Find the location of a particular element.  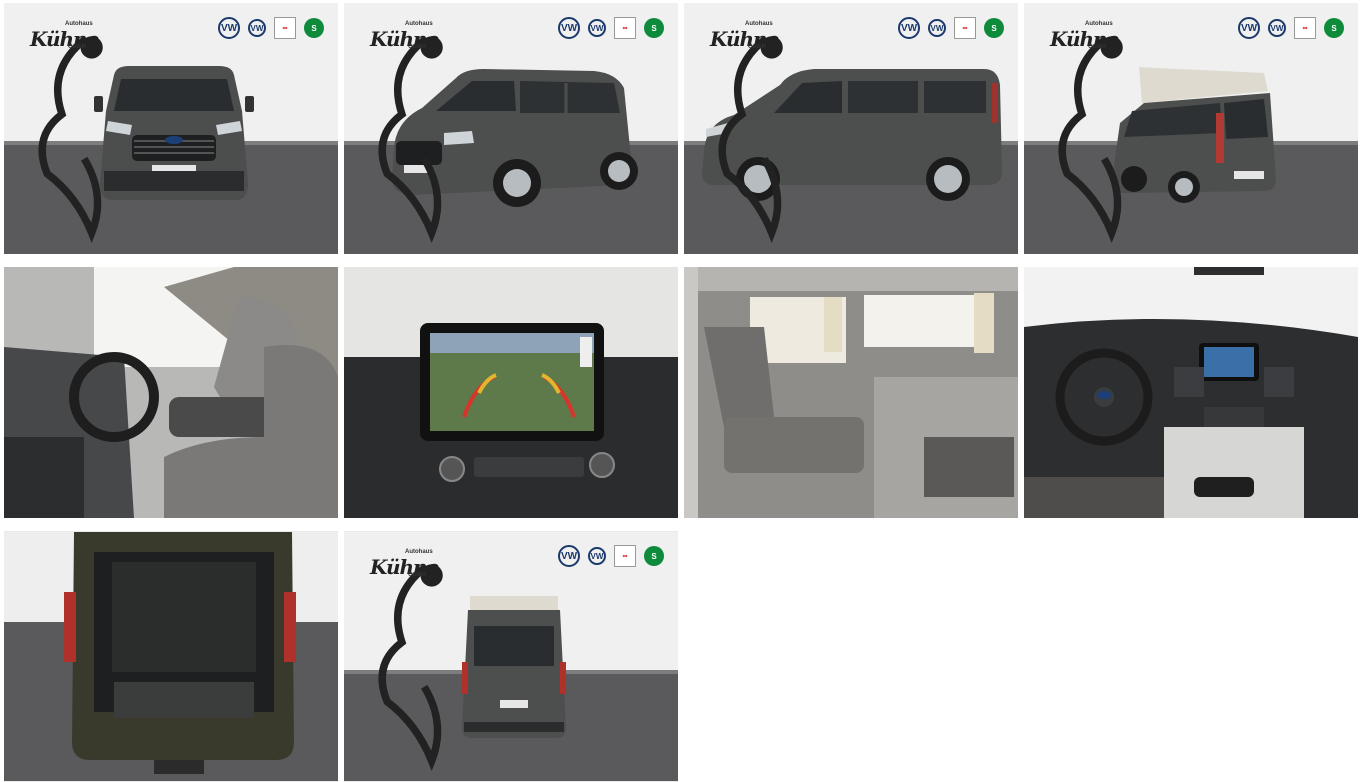

gallery-thumbnail-trunk is located at coordinates (171, 656).